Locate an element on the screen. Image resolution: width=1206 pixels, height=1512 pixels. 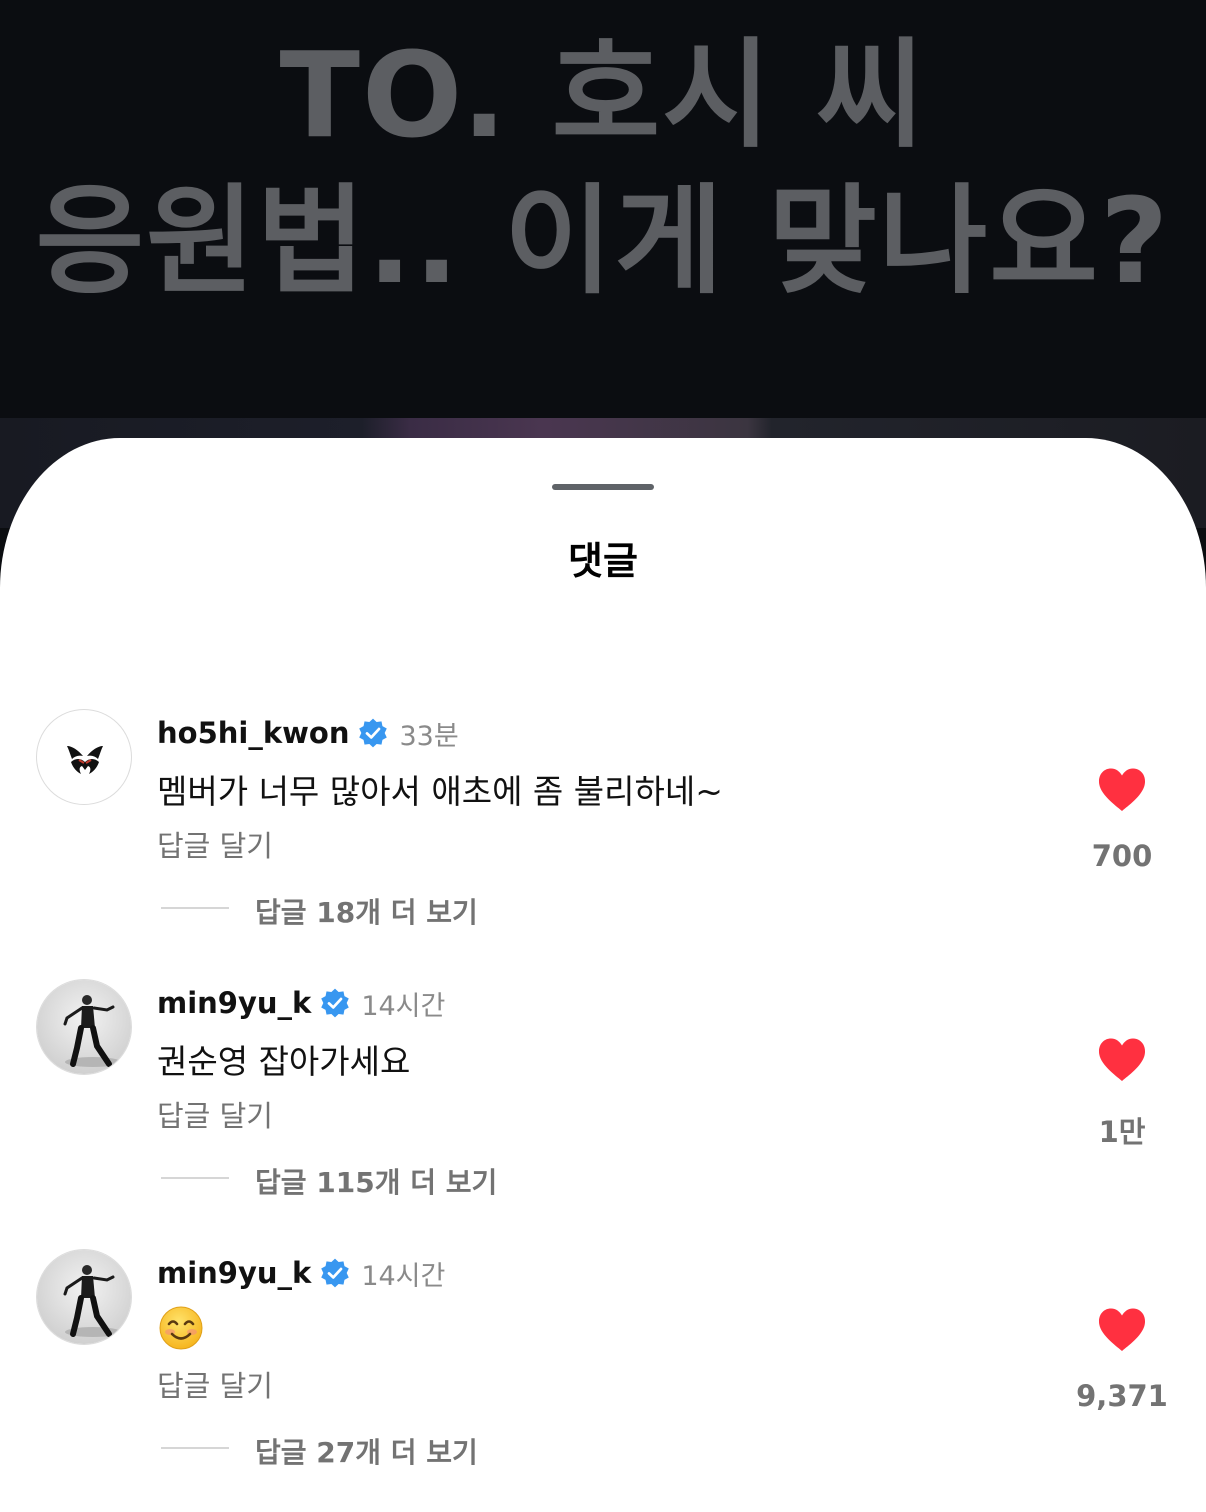
like-count: 1만 is located at coordinates (1122, 1132).